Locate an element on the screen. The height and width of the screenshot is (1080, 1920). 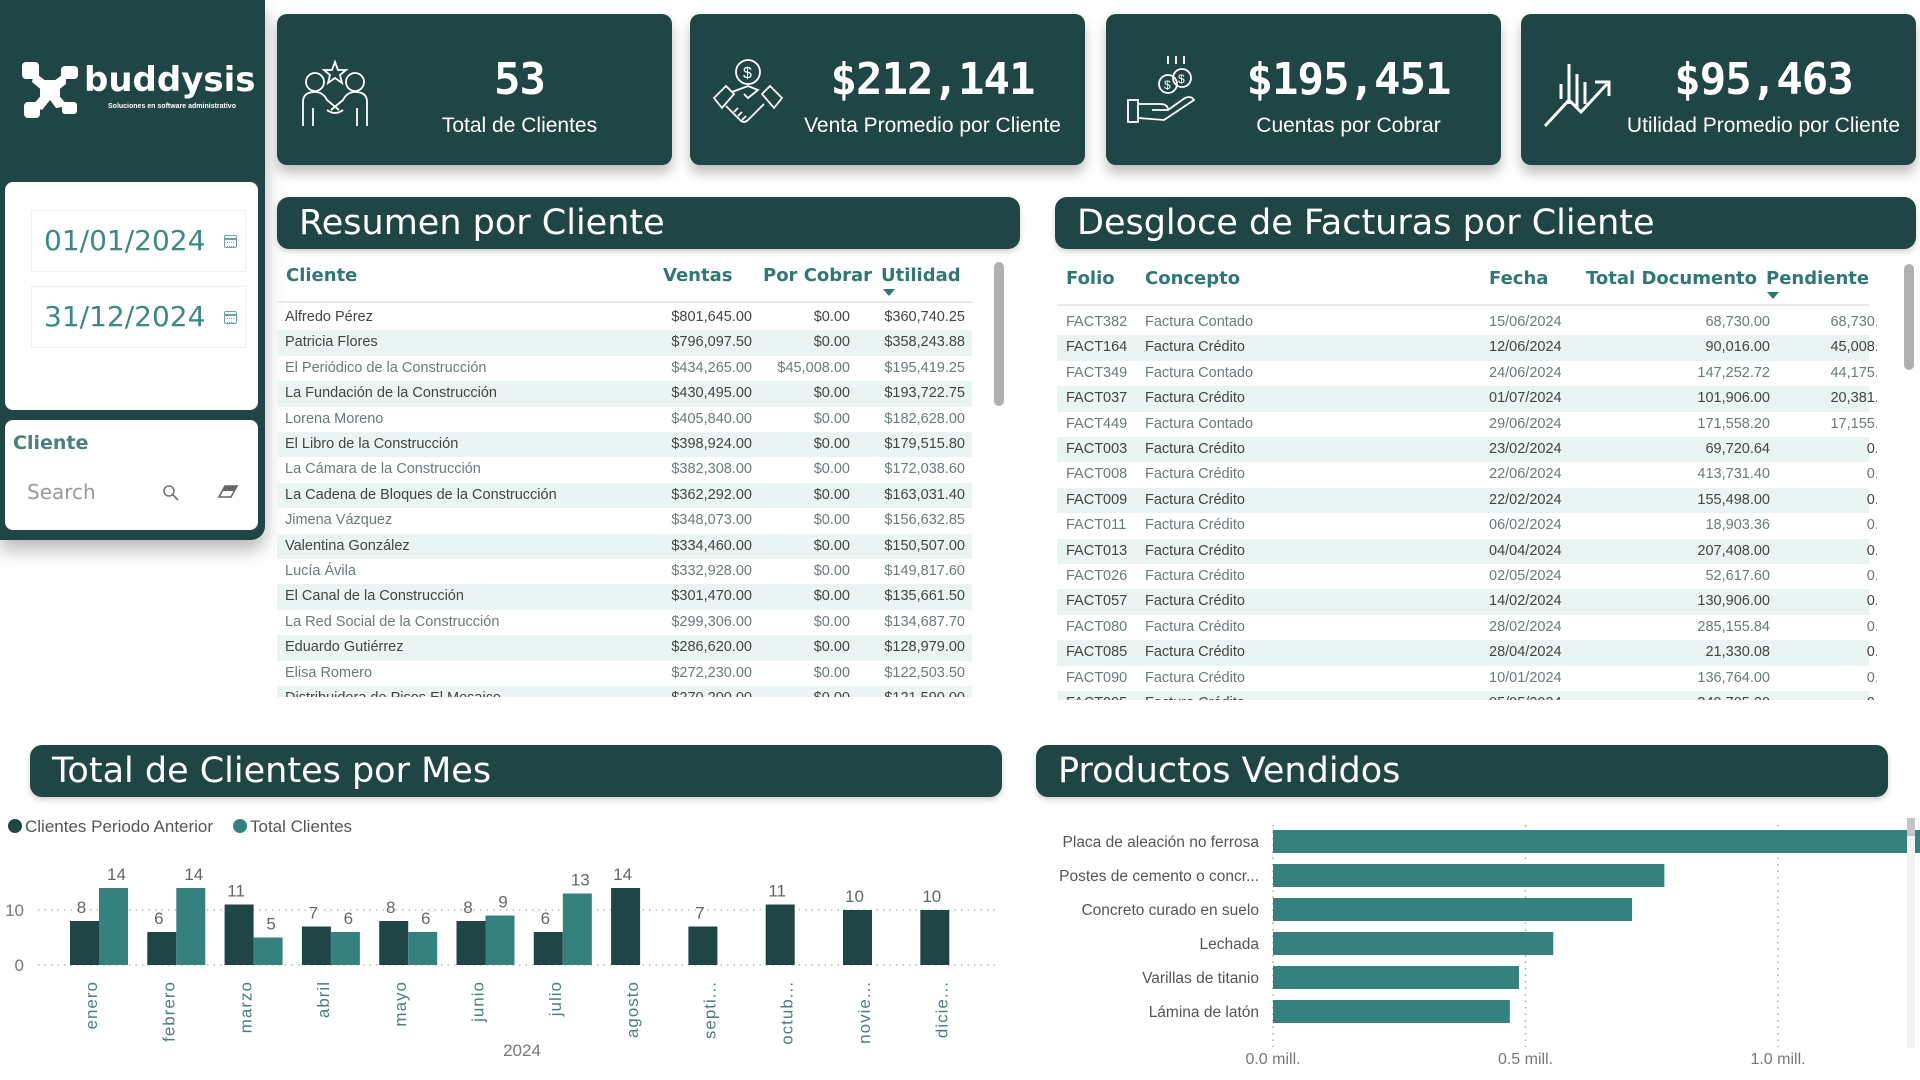
brand-tagline: Soluciones en software administrativo is located at coordinates (172, 106).